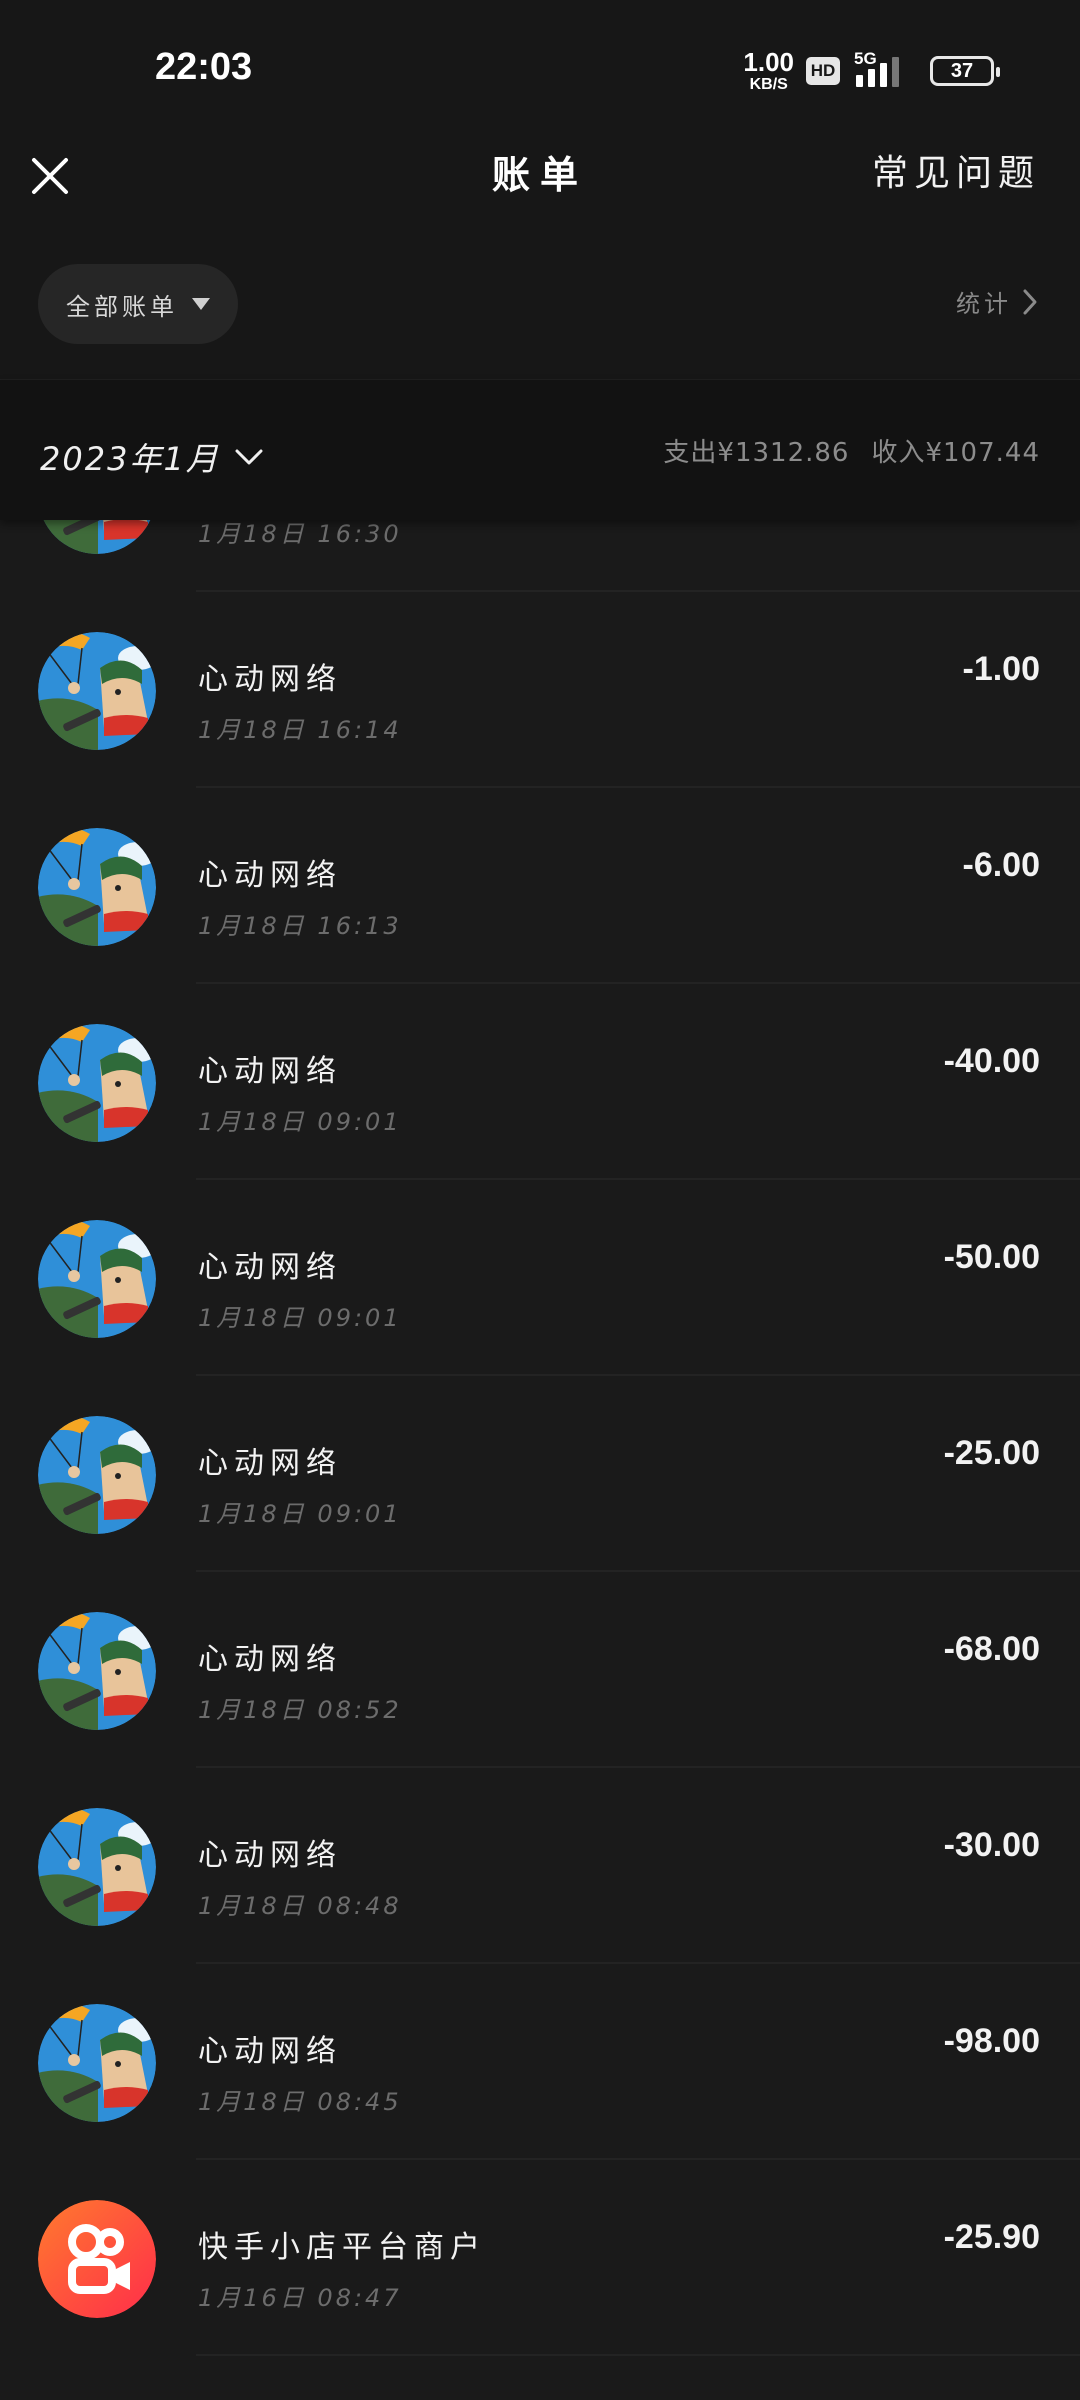  Describe the element at coordinates (991, 1649) in the screenshot. I see `transaction-amount: -68.00` at that location.